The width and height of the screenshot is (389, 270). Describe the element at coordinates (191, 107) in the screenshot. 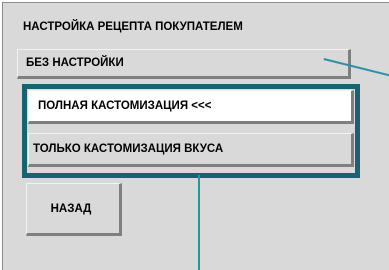

I see `full-customization-button: ПОЛНАЯ КАСТОМИЗАЦИЯ <<<` at that location.